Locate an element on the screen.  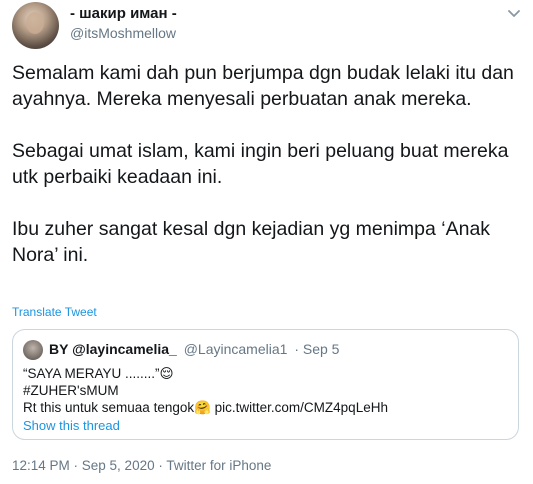
author-avatar is located at coordinates (35, 25).